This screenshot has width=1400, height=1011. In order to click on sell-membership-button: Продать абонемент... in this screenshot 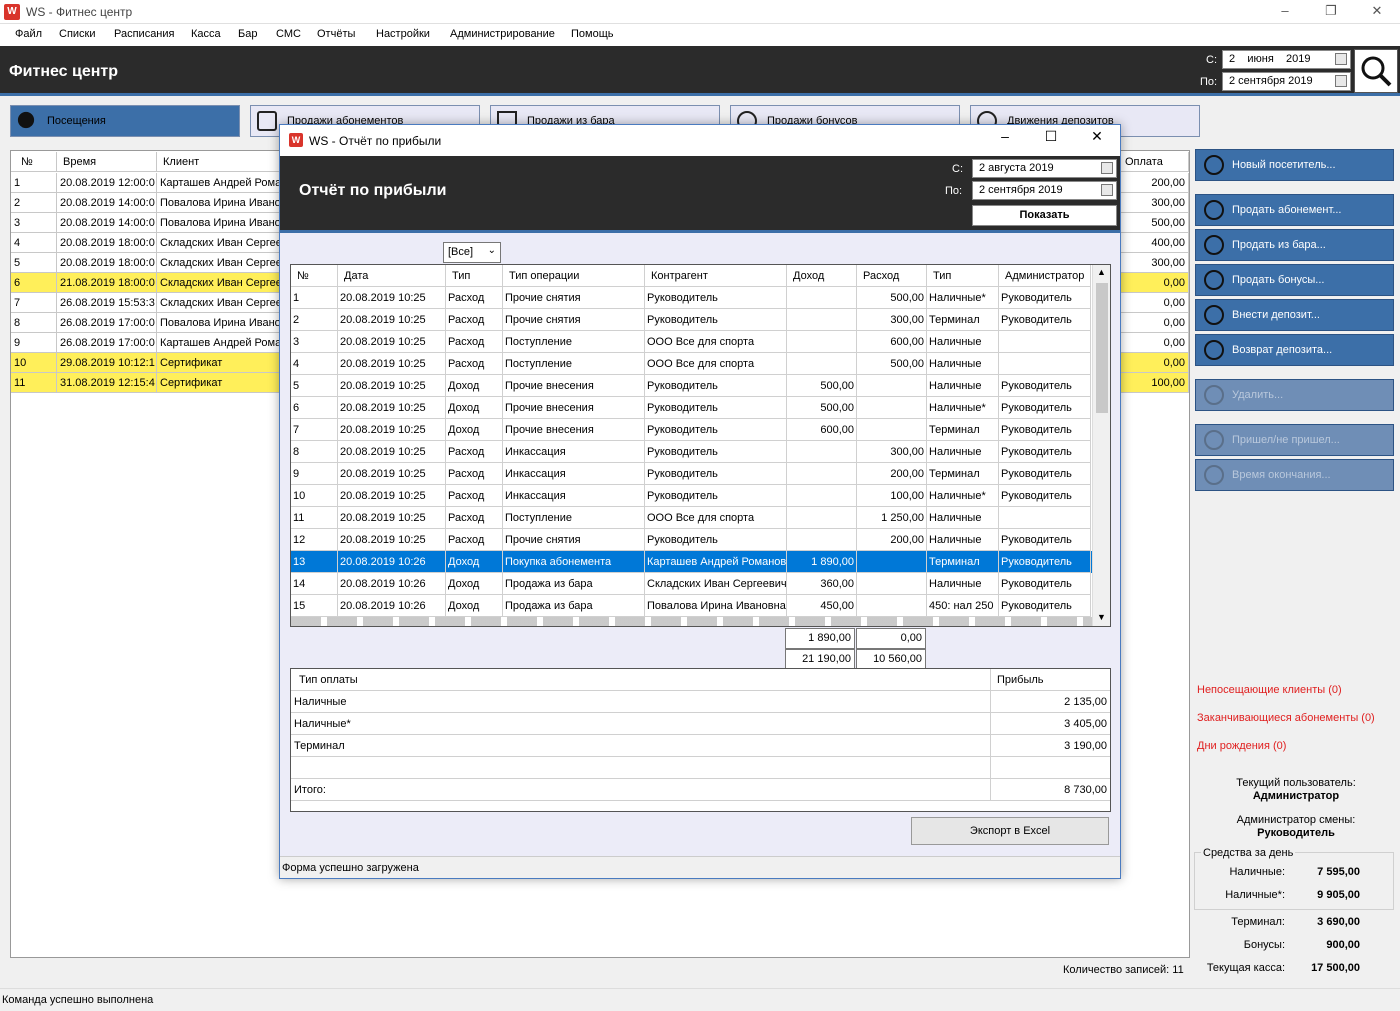, I will do `click(1294, 210)`.